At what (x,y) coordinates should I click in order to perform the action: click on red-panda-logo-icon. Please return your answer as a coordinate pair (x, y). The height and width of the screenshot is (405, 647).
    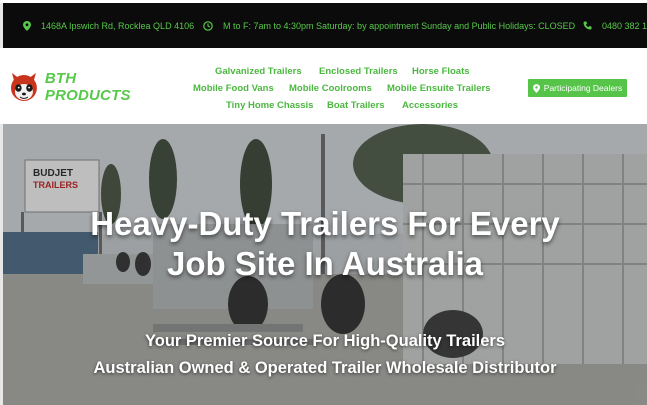
    Looking at the image, I should click on (23, 87).